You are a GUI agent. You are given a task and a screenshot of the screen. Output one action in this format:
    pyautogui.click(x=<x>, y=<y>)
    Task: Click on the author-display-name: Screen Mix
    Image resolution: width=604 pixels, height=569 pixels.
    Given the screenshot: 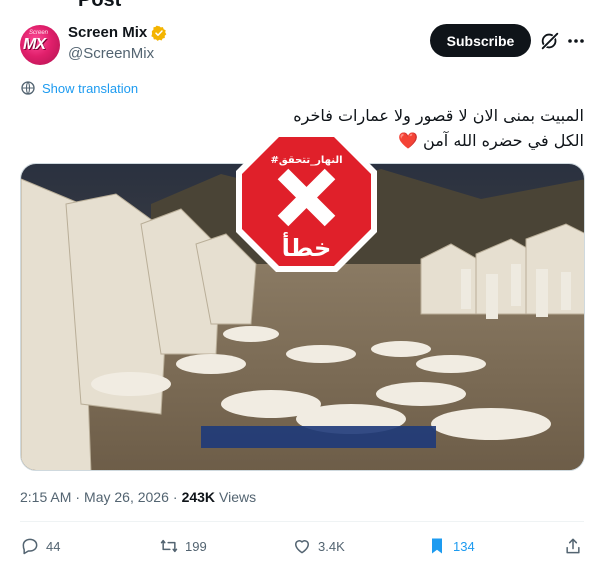 What is the action you would take?
    pyautogui.click(x=107, y=32)
    